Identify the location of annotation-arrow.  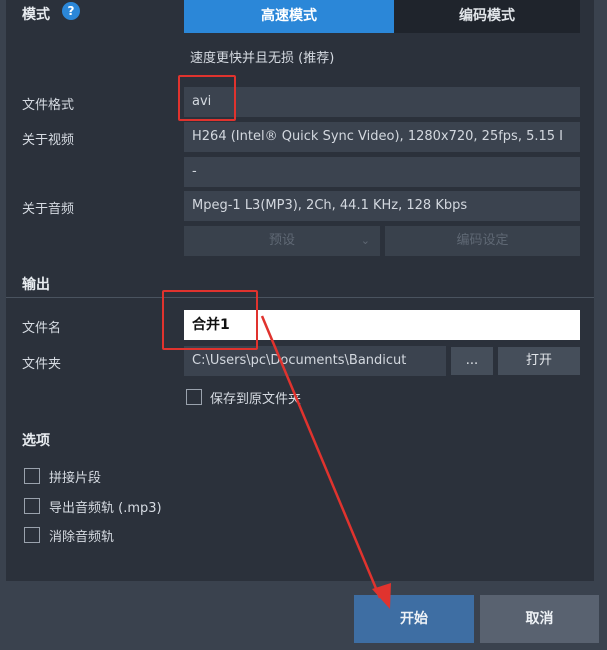
(325, 462).